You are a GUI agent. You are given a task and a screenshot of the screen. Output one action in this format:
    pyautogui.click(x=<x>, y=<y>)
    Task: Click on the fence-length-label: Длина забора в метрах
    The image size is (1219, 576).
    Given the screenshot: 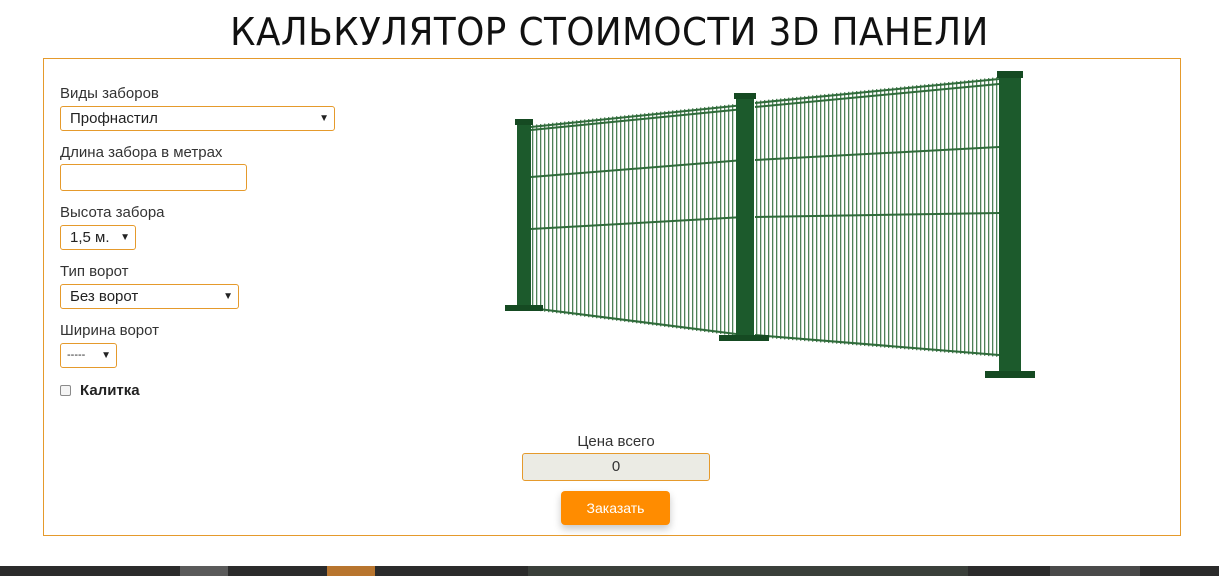 What is the action you would take?
    pyautogui.click(x=141, y=152)
    